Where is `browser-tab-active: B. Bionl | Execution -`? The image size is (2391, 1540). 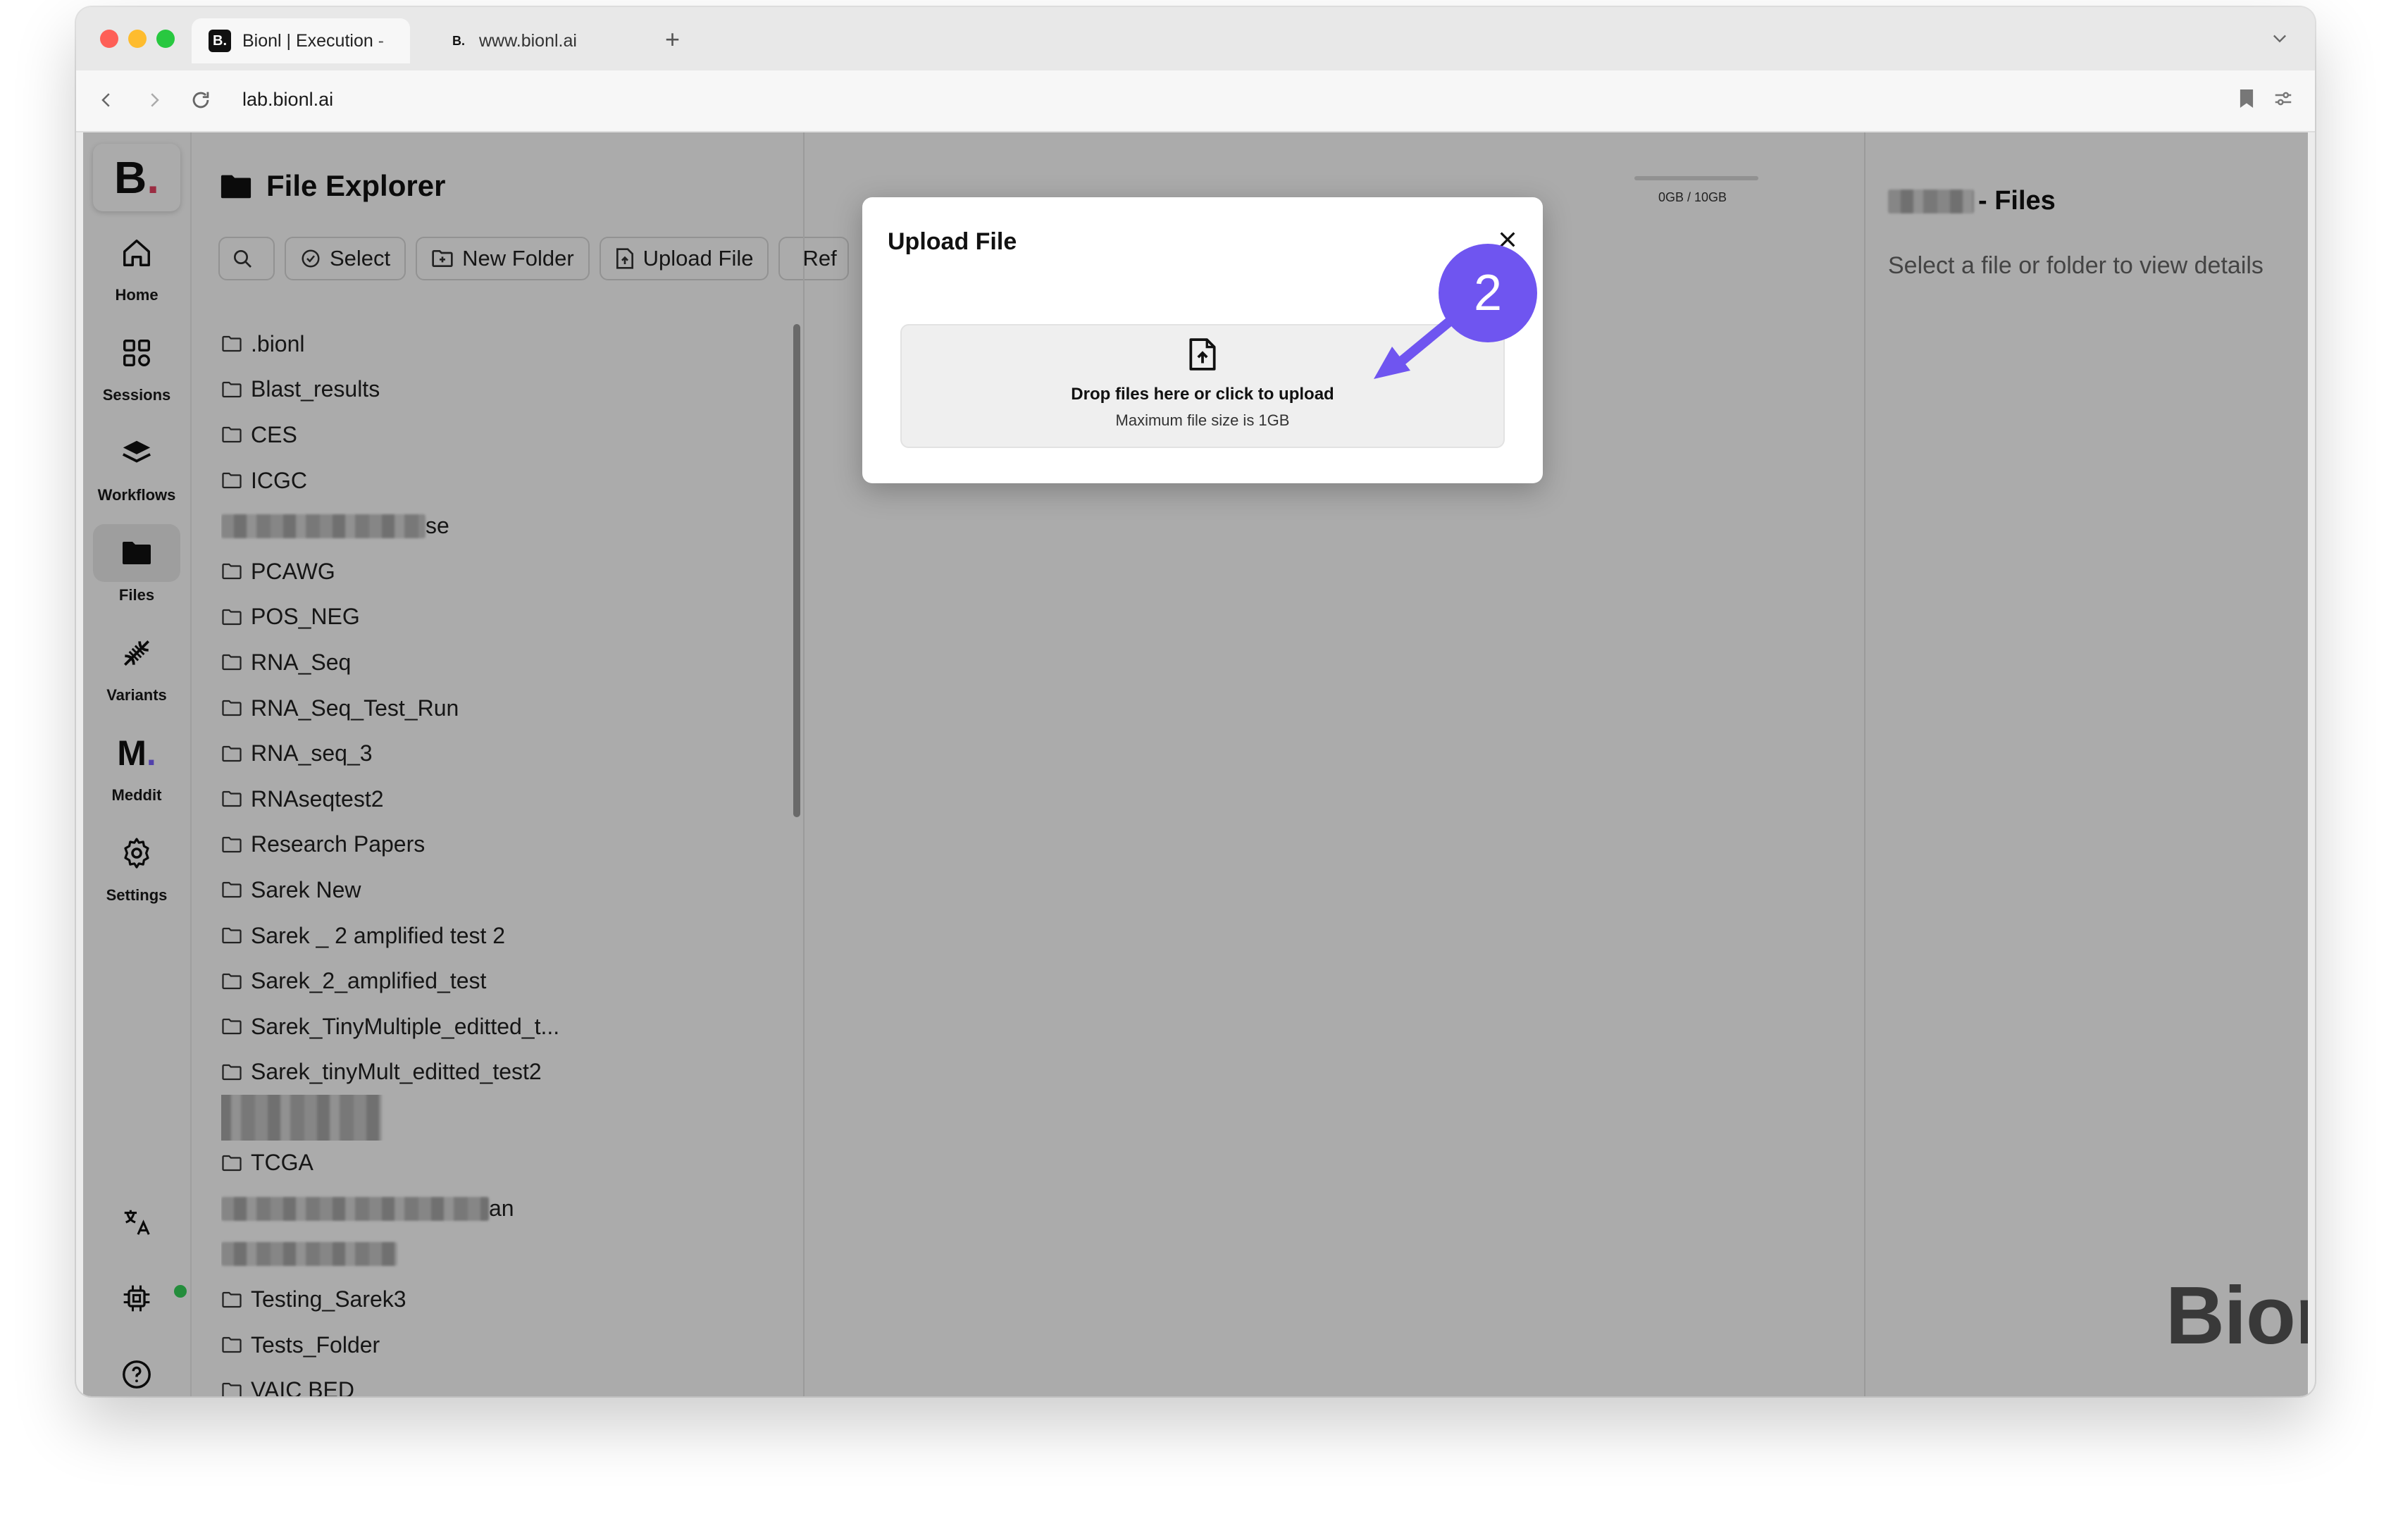
browser-tab-active: B. Bionl | Execution - is located at coordinates (301, 40).